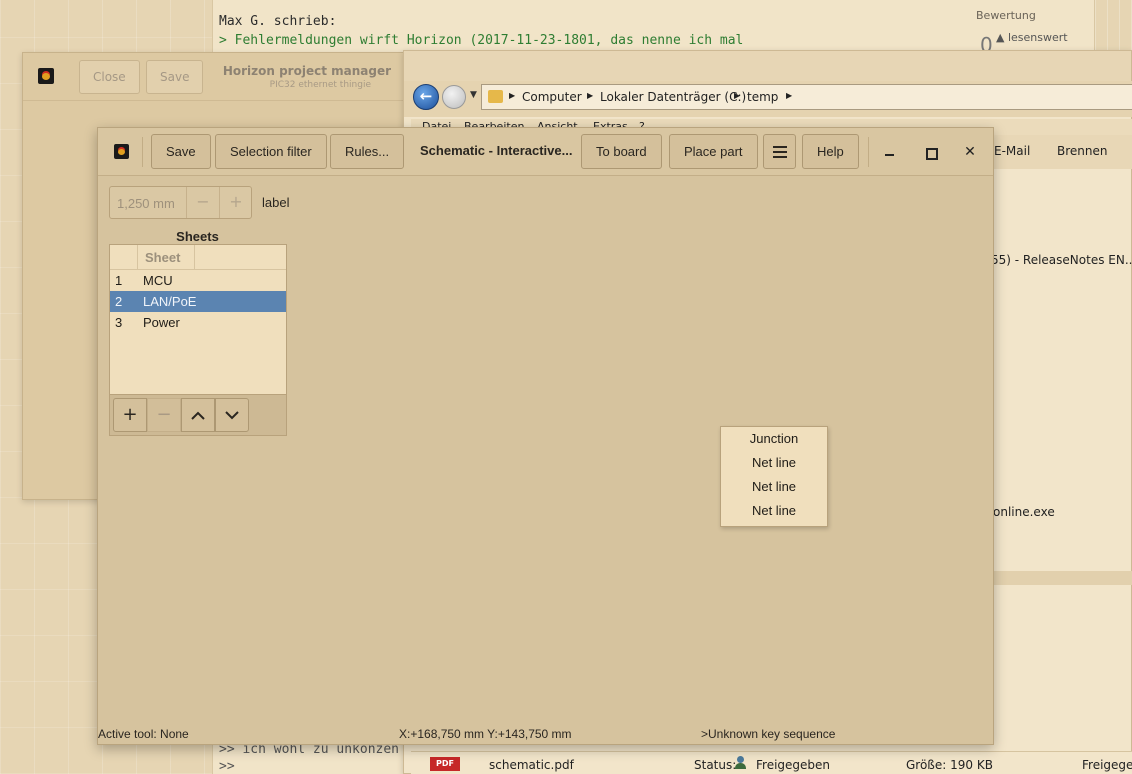 The width and height of the screenshot is (1132, 774). I want to click on quote-line-nested-empty: >>, so click(227, 766).